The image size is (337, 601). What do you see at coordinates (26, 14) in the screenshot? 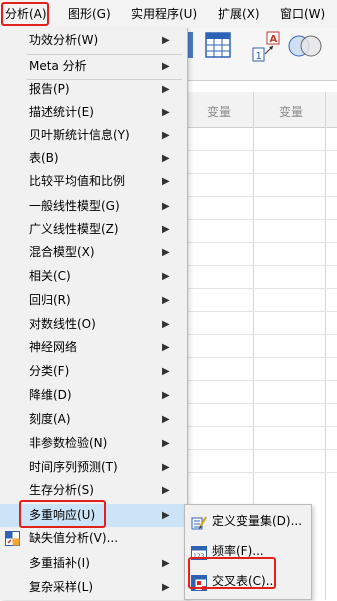
I see `menu-analyze: 分析(A)` at bounding box center [26, 14].